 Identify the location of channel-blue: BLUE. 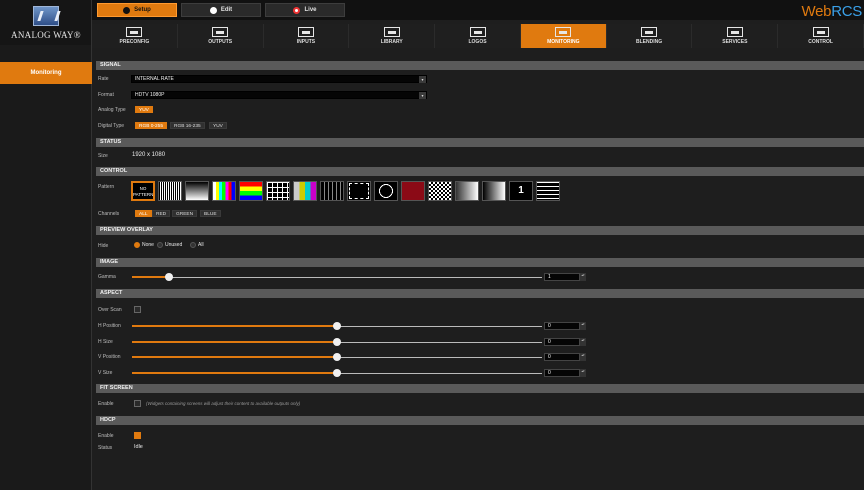
(210, 213).